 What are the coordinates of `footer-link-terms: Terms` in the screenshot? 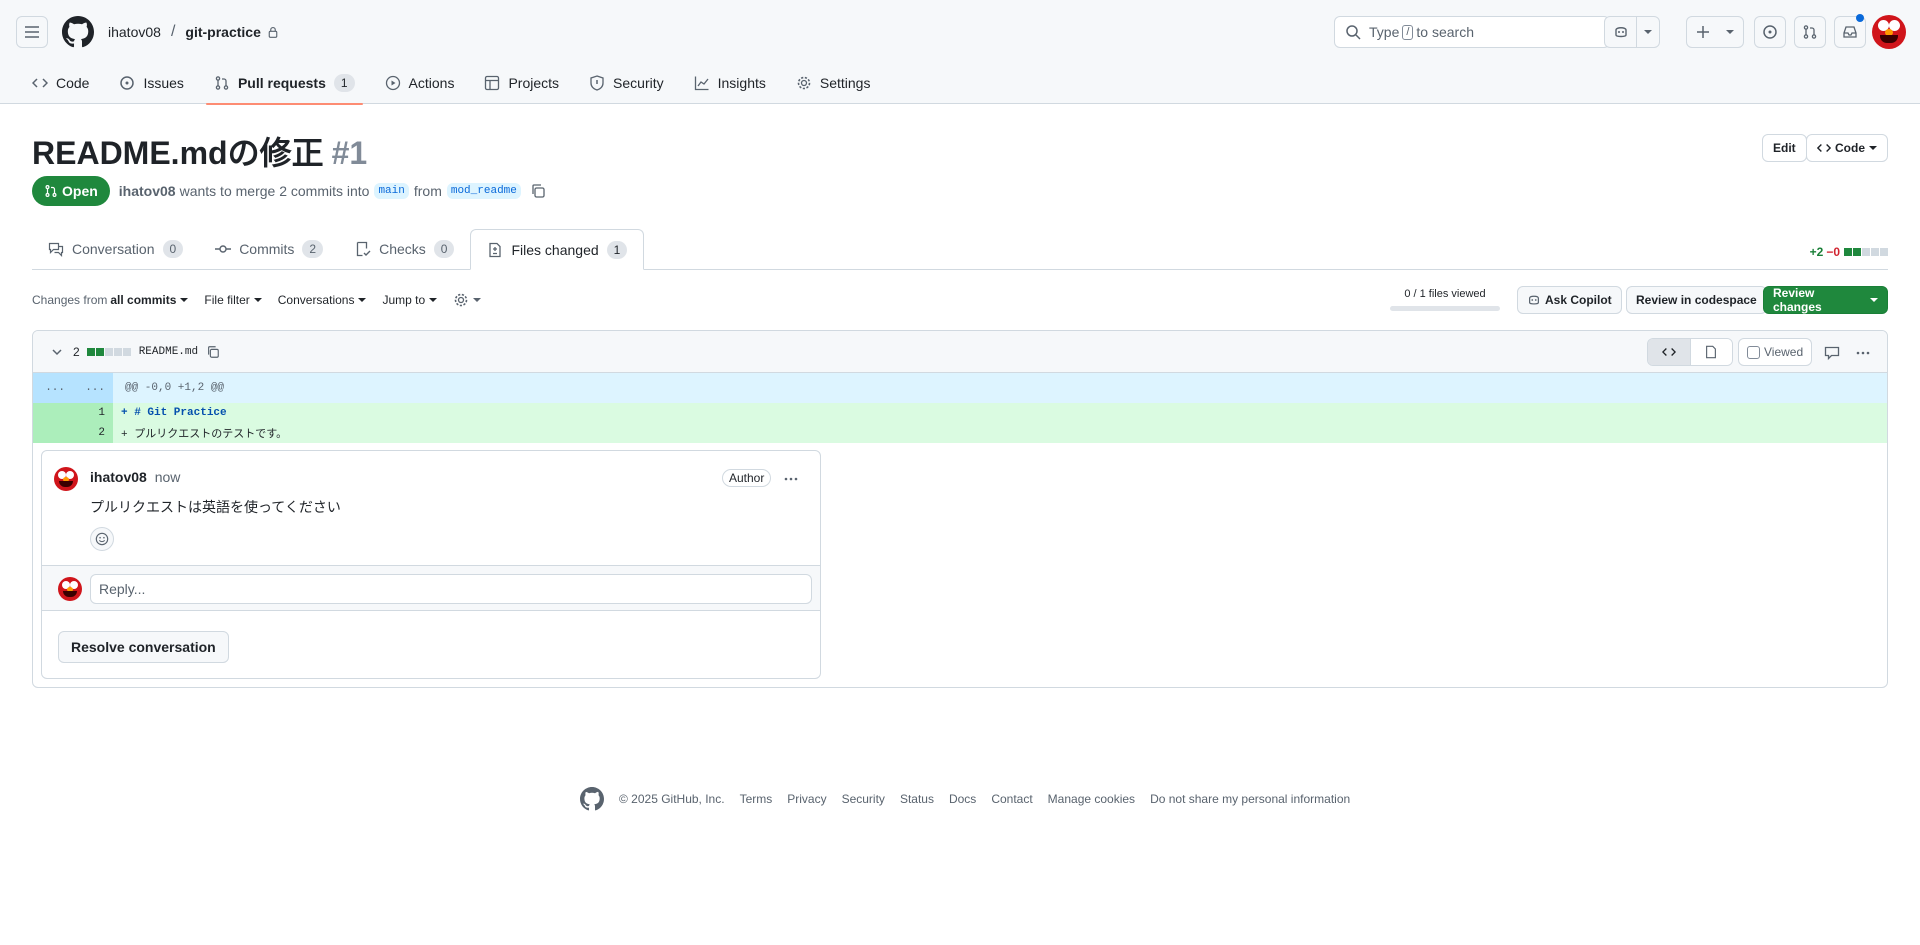 It's located at (756, 799).